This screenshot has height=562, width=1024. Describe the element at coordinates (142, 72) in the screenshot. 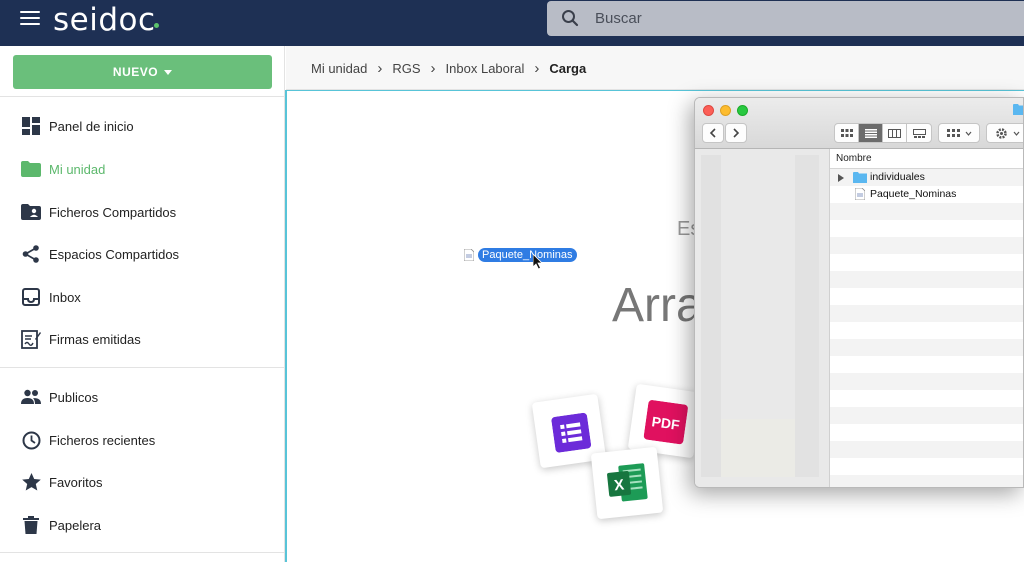

I see `new-button: NUEVO` at that location.